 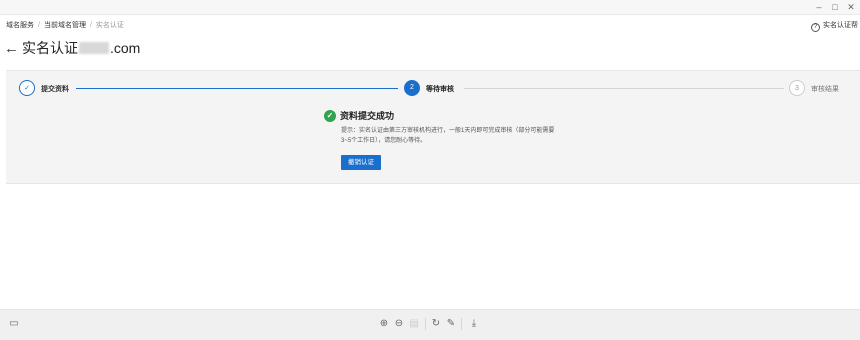 What do you see at coordinates (367, 116) in the screenshot?
I see `success-title: 资料提交成功` at bounding box center [367, 116].